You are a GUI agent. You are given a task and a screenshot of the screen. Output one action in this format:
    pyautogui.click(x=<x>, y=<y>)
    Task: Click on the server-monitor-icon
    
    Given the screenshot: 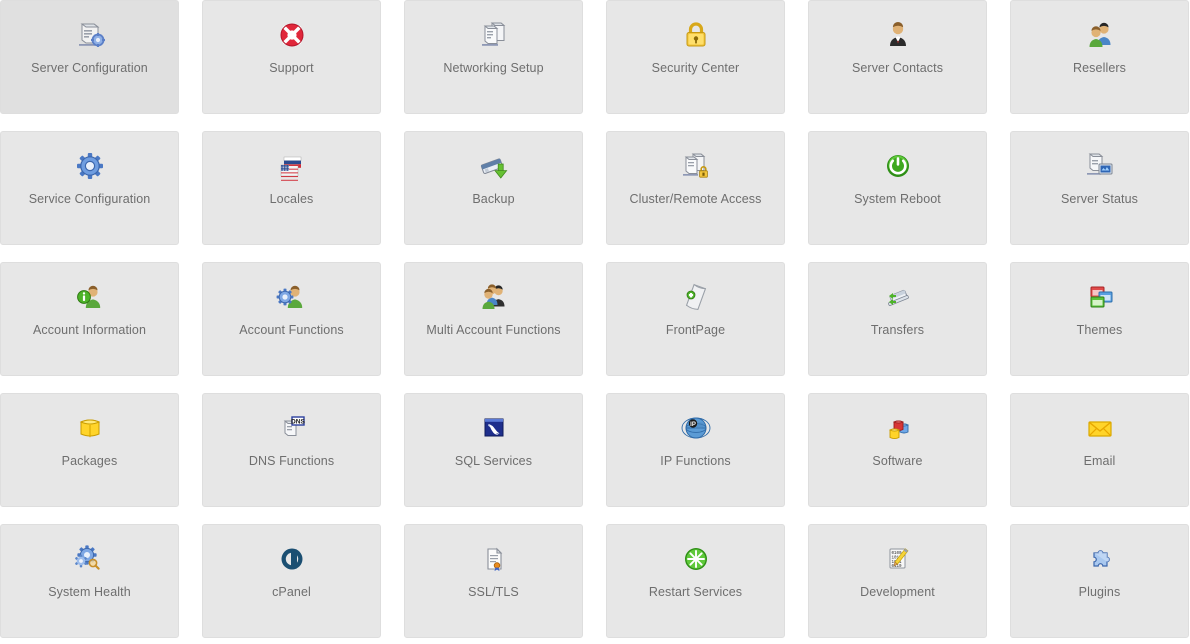 What is the action you would take?
    pyautogui.click(x=1100, y=166)
    